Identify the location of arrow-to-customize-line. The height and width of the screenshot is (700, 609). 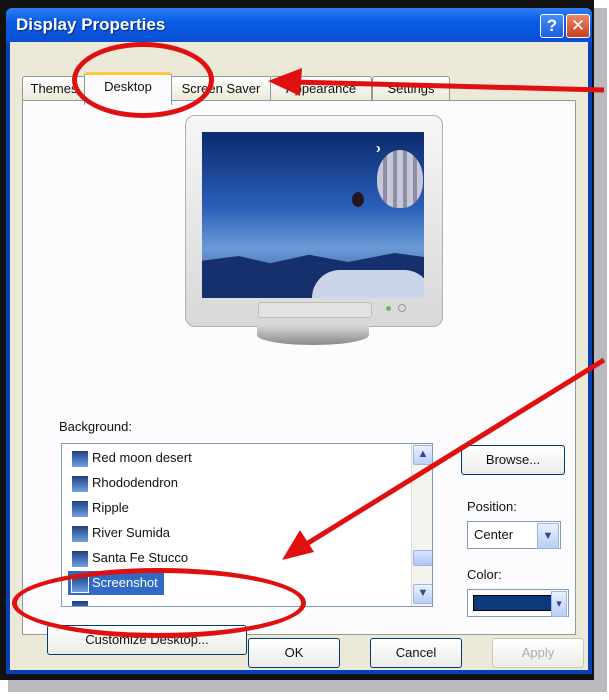
(452, 454).